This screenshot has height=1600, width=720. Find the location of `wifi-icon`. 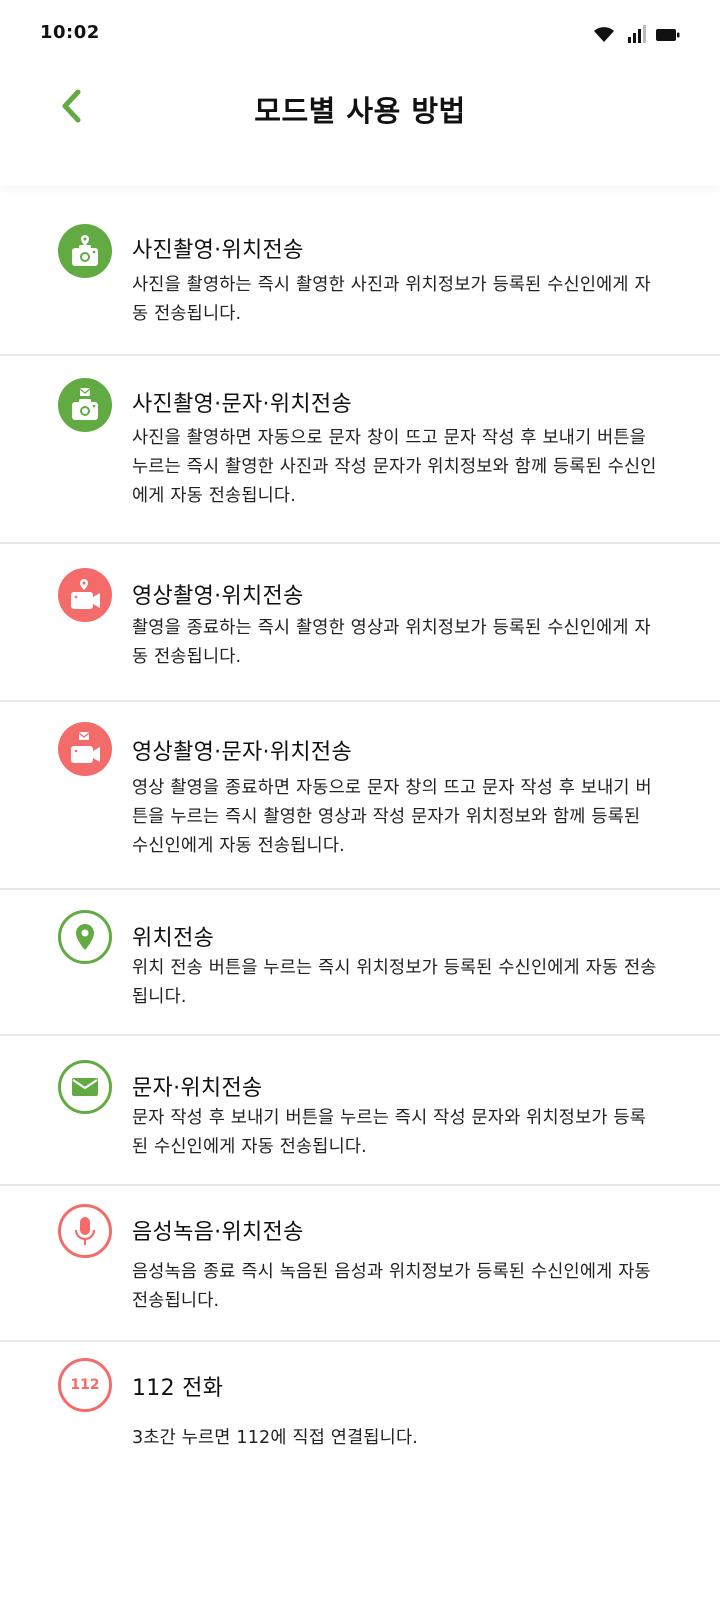

wifi-icon is located at coordinates (604, 36).